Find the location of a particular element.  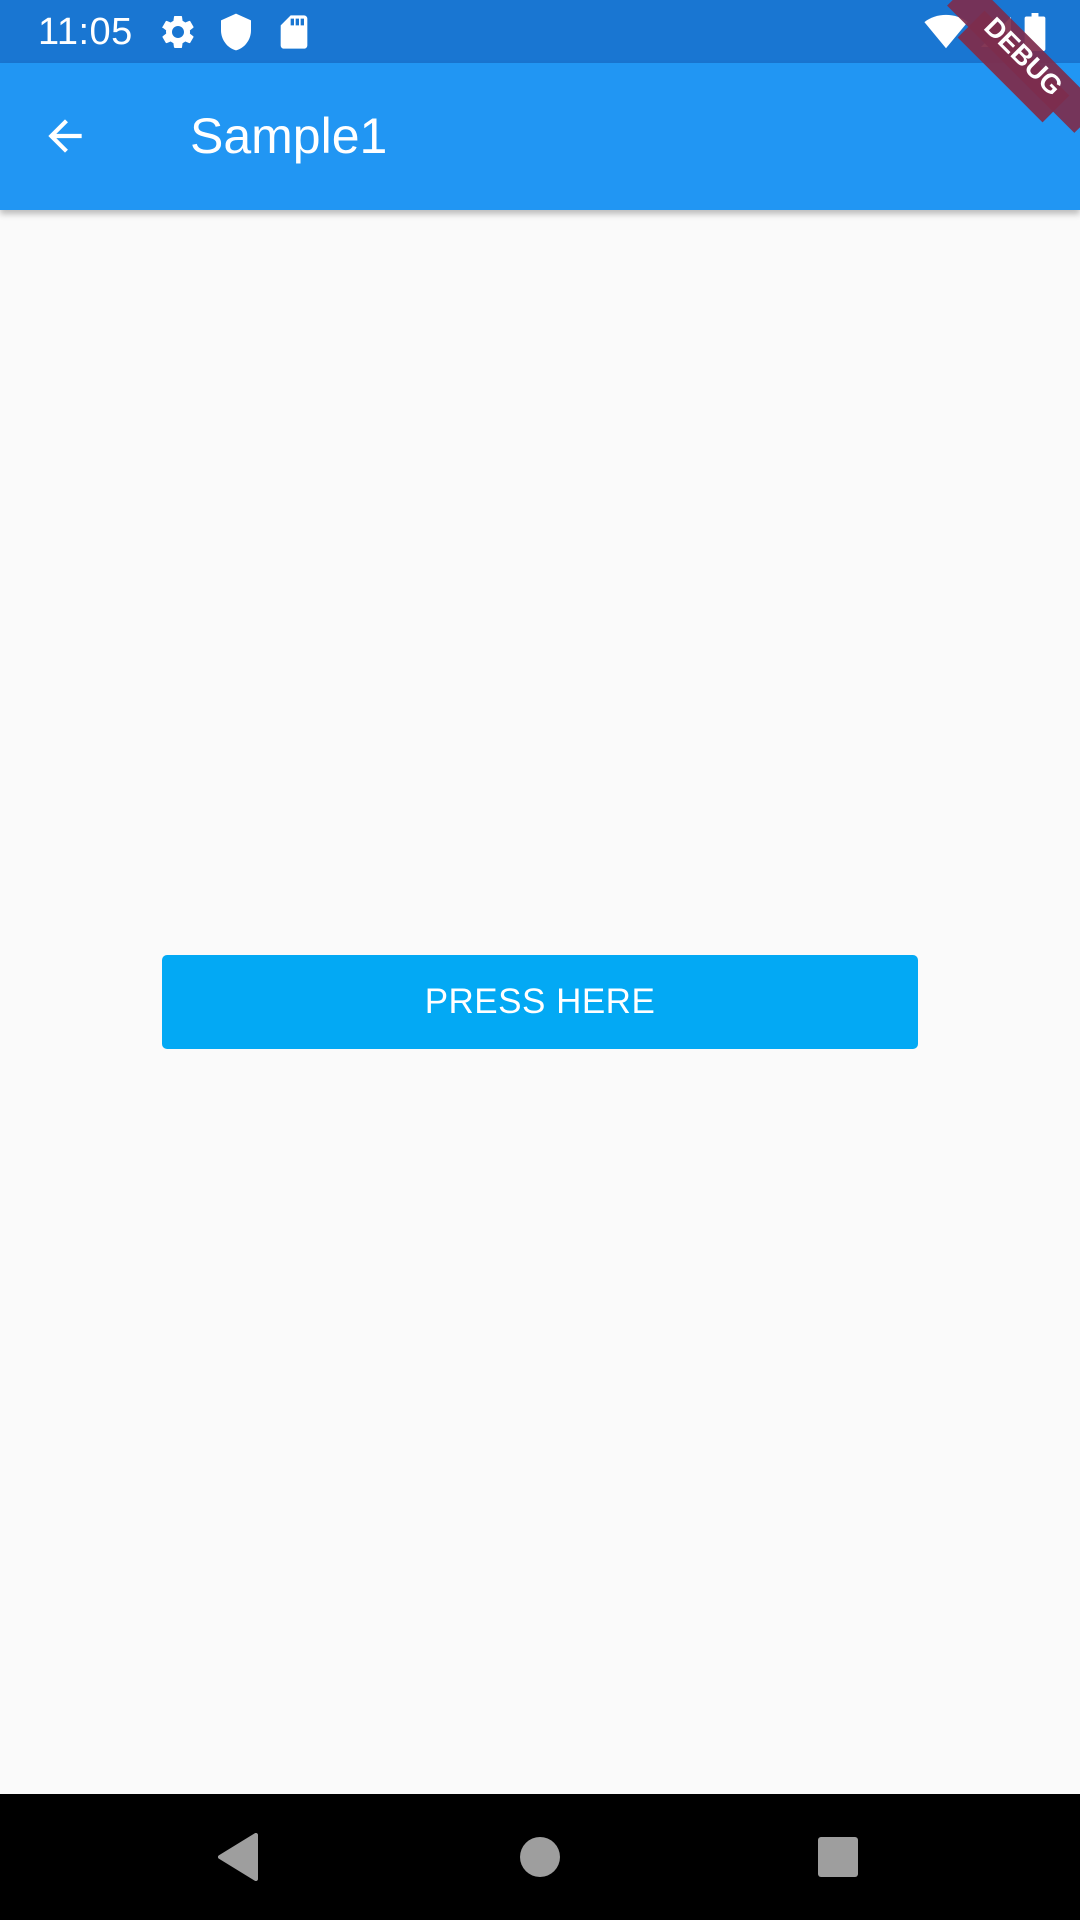

shield-icon is located at coordinates (236, 32).